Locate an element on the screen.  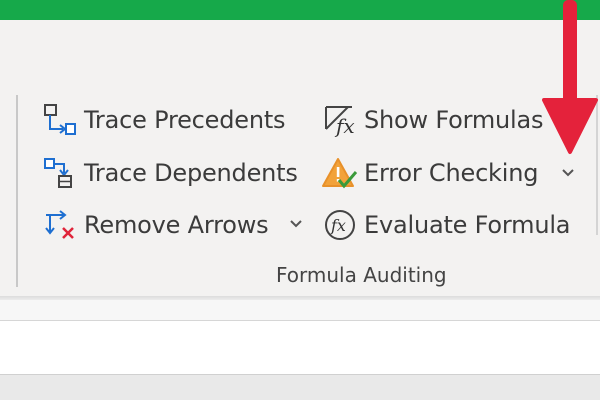
worksheet-area is located at coordinates (300, 347).